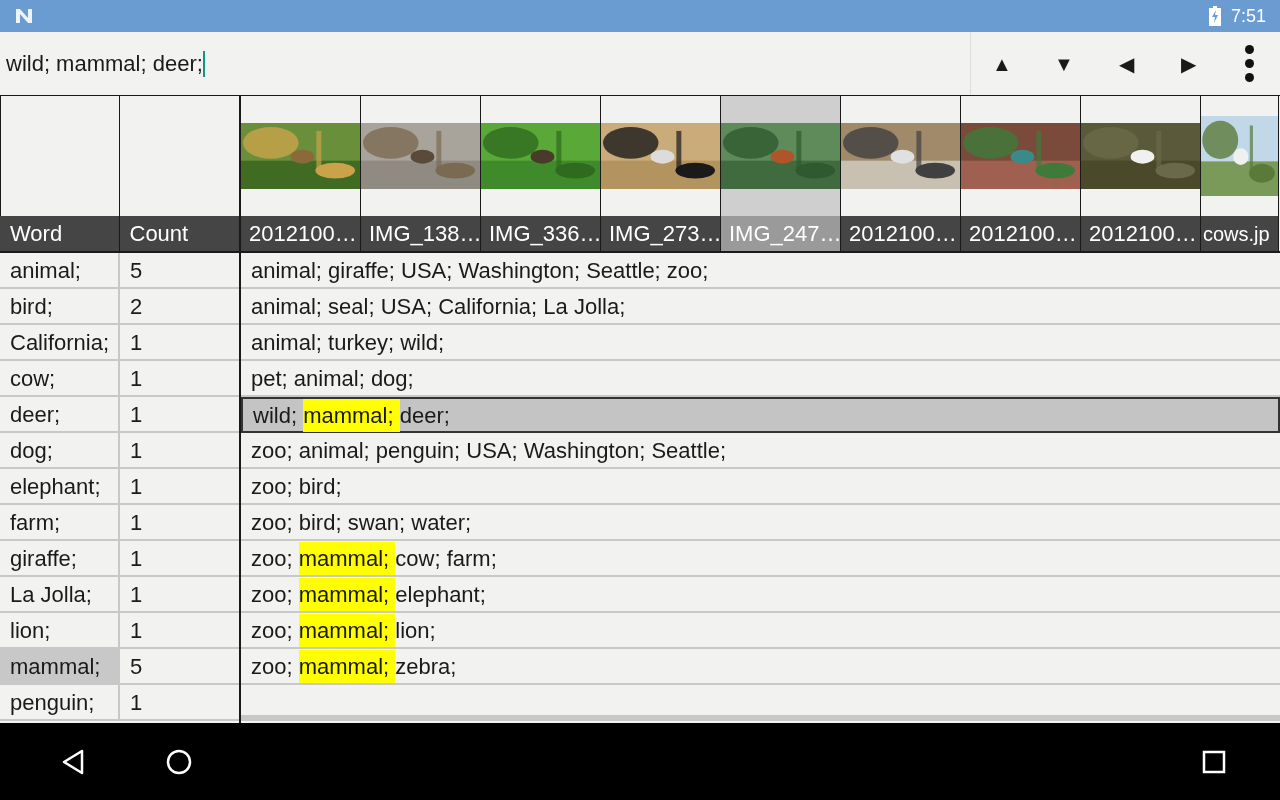 Image resolution: width=1280 pixels, height=800 pixels. What do you see at coordinates (60, 306) in the screenshot?
I see `word-cell: bird;` at bounding box center [60, 306].